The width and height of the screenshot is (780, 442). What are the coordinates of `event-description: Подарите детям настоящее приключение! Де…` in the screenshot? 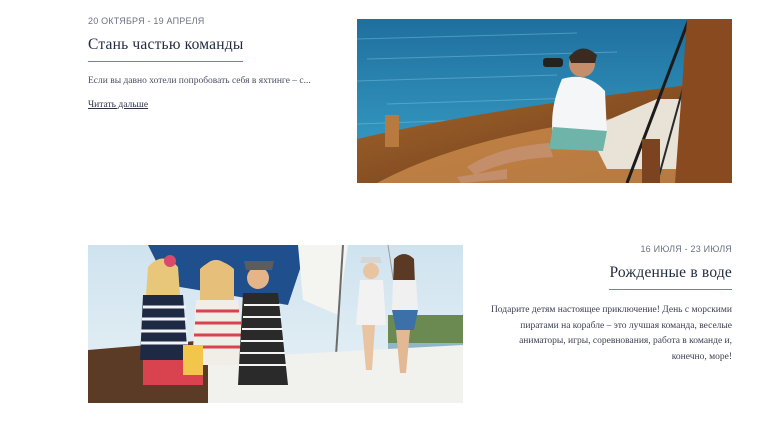 It's located at (611, 333).